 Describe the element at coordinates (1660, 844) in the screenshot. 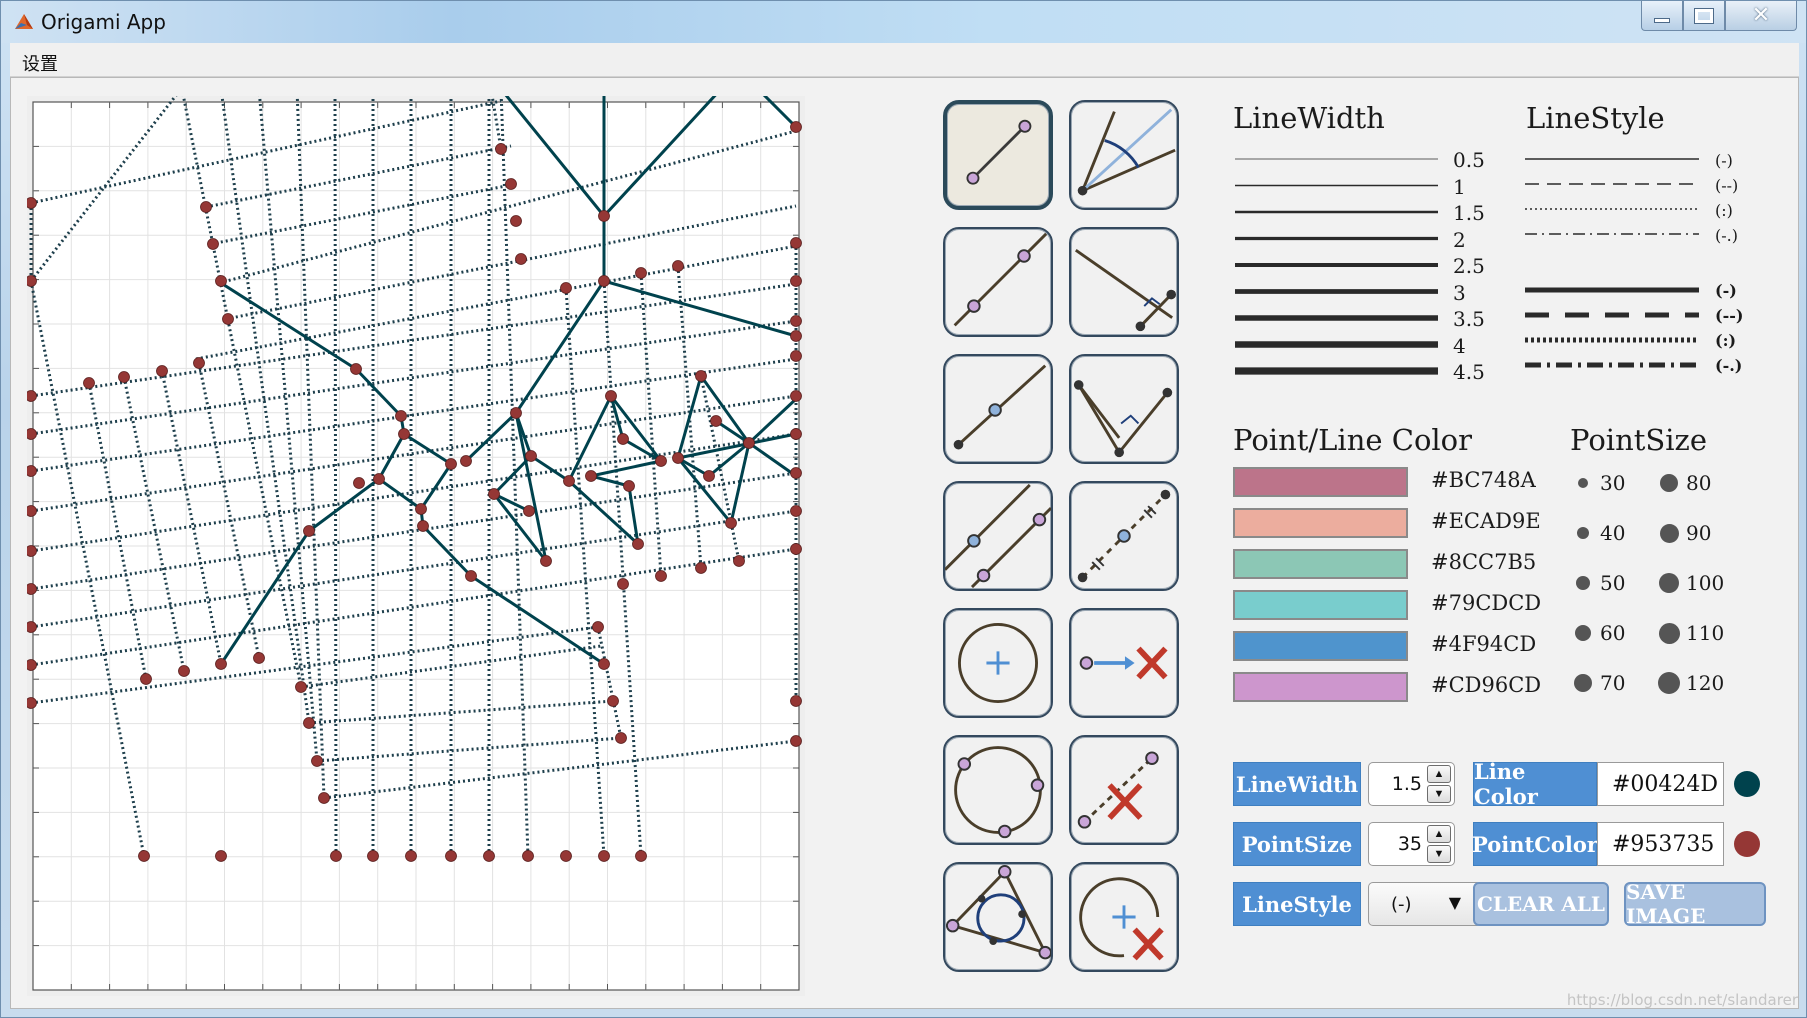

I see `pointcolor-input: #953735` at that location.